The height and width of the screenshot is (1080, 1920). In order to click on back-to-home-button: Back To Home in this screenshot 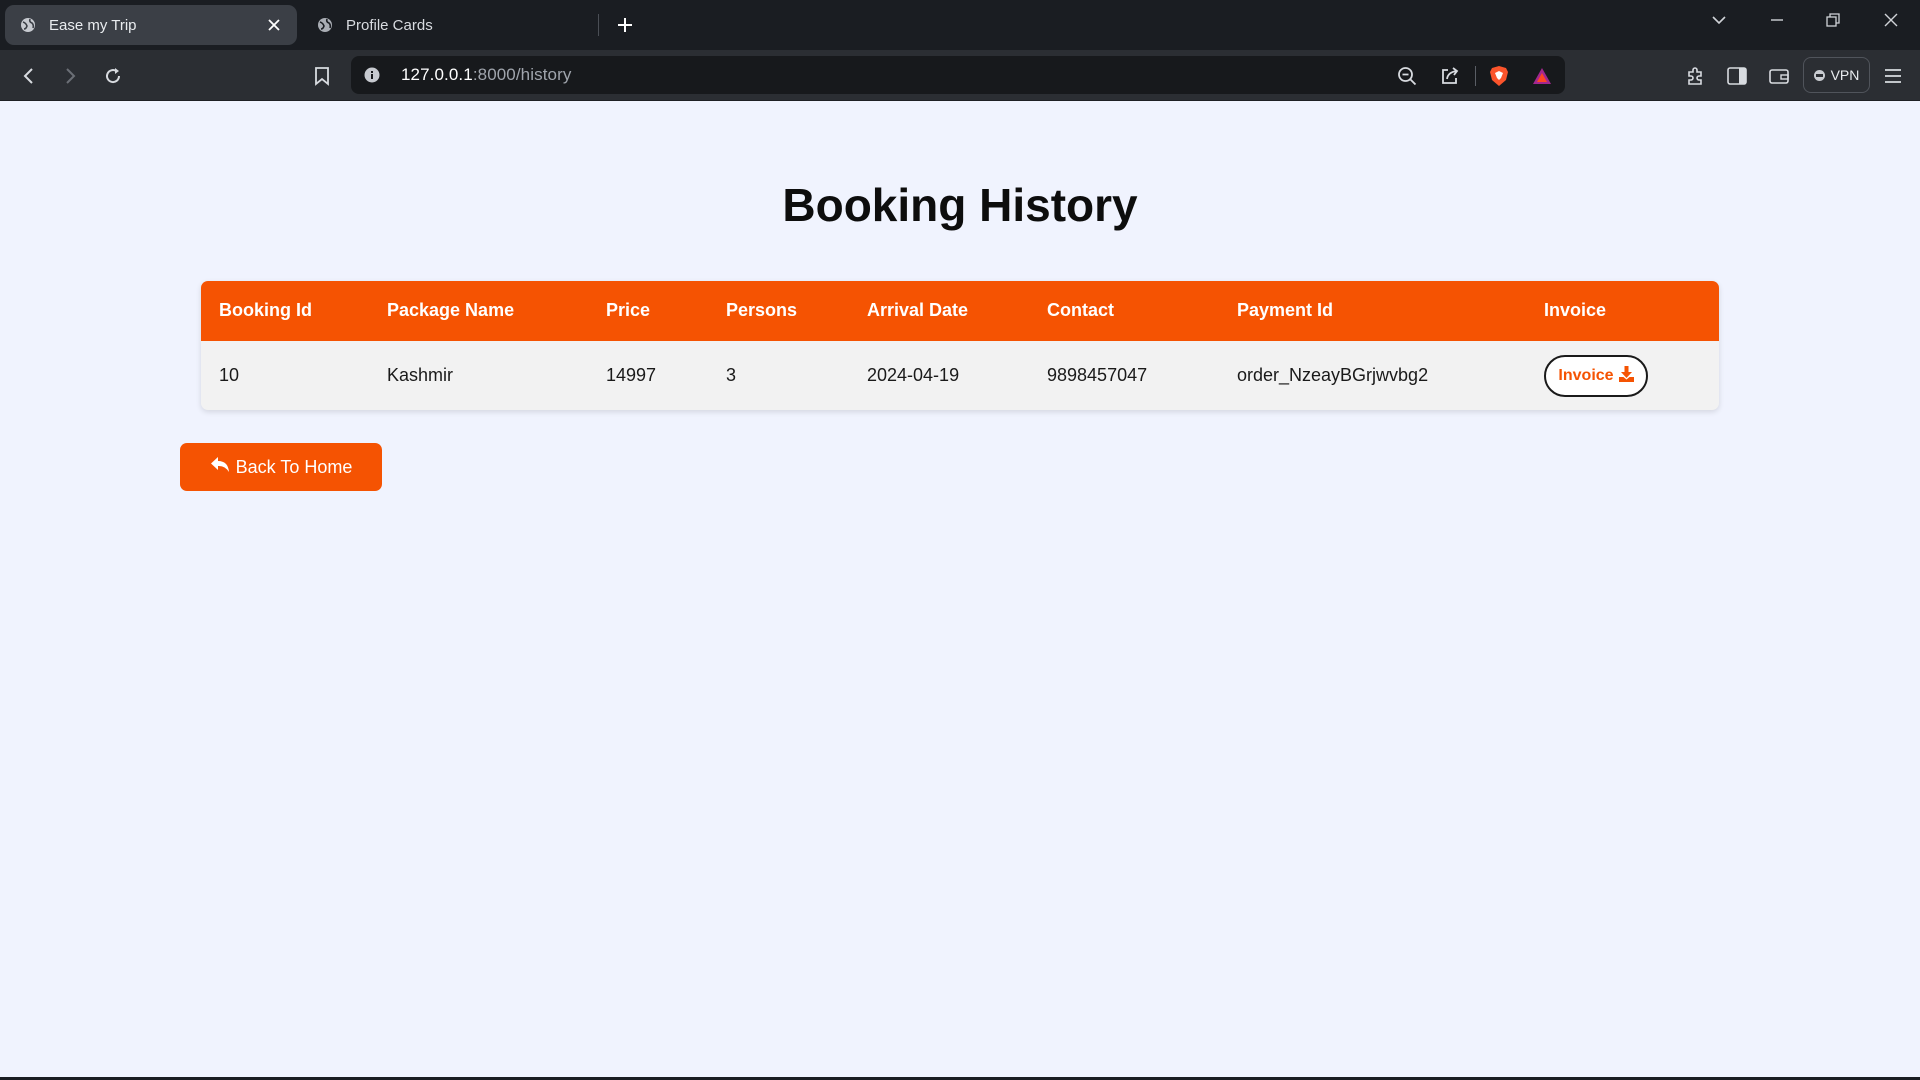, I will do `click(281, 467)`.